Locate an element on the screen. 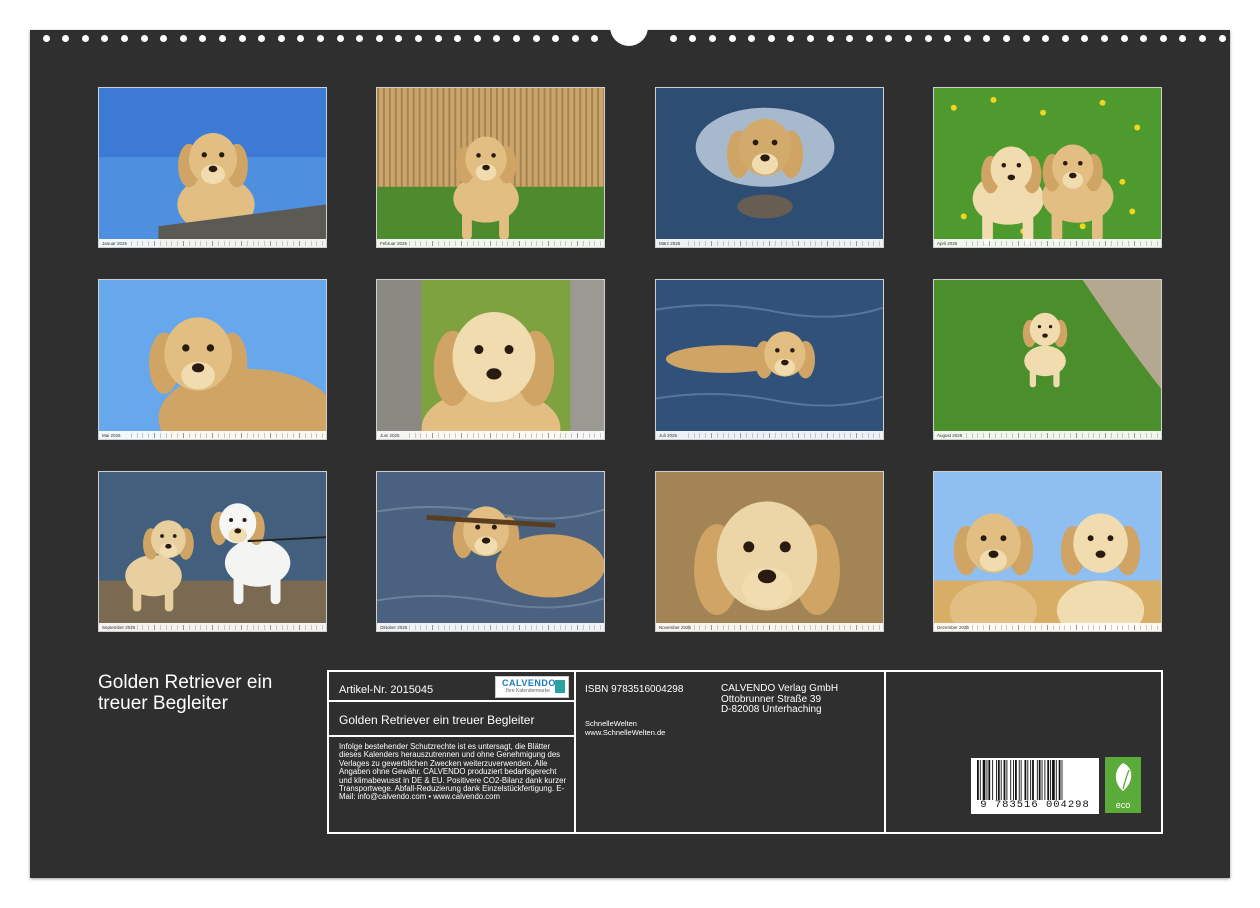 The image size is (1260, 908). month-date-strip: April 2025 is located at coordinates (1047, 243).